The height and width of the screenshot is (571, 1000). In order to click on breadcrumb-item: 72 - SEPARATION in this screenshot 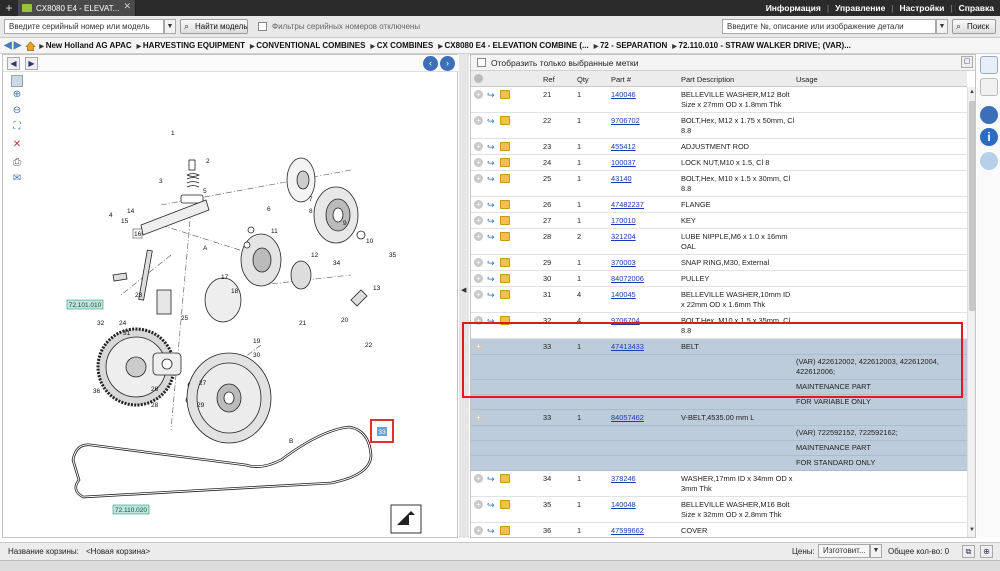, I will do `click(630, 45)`.